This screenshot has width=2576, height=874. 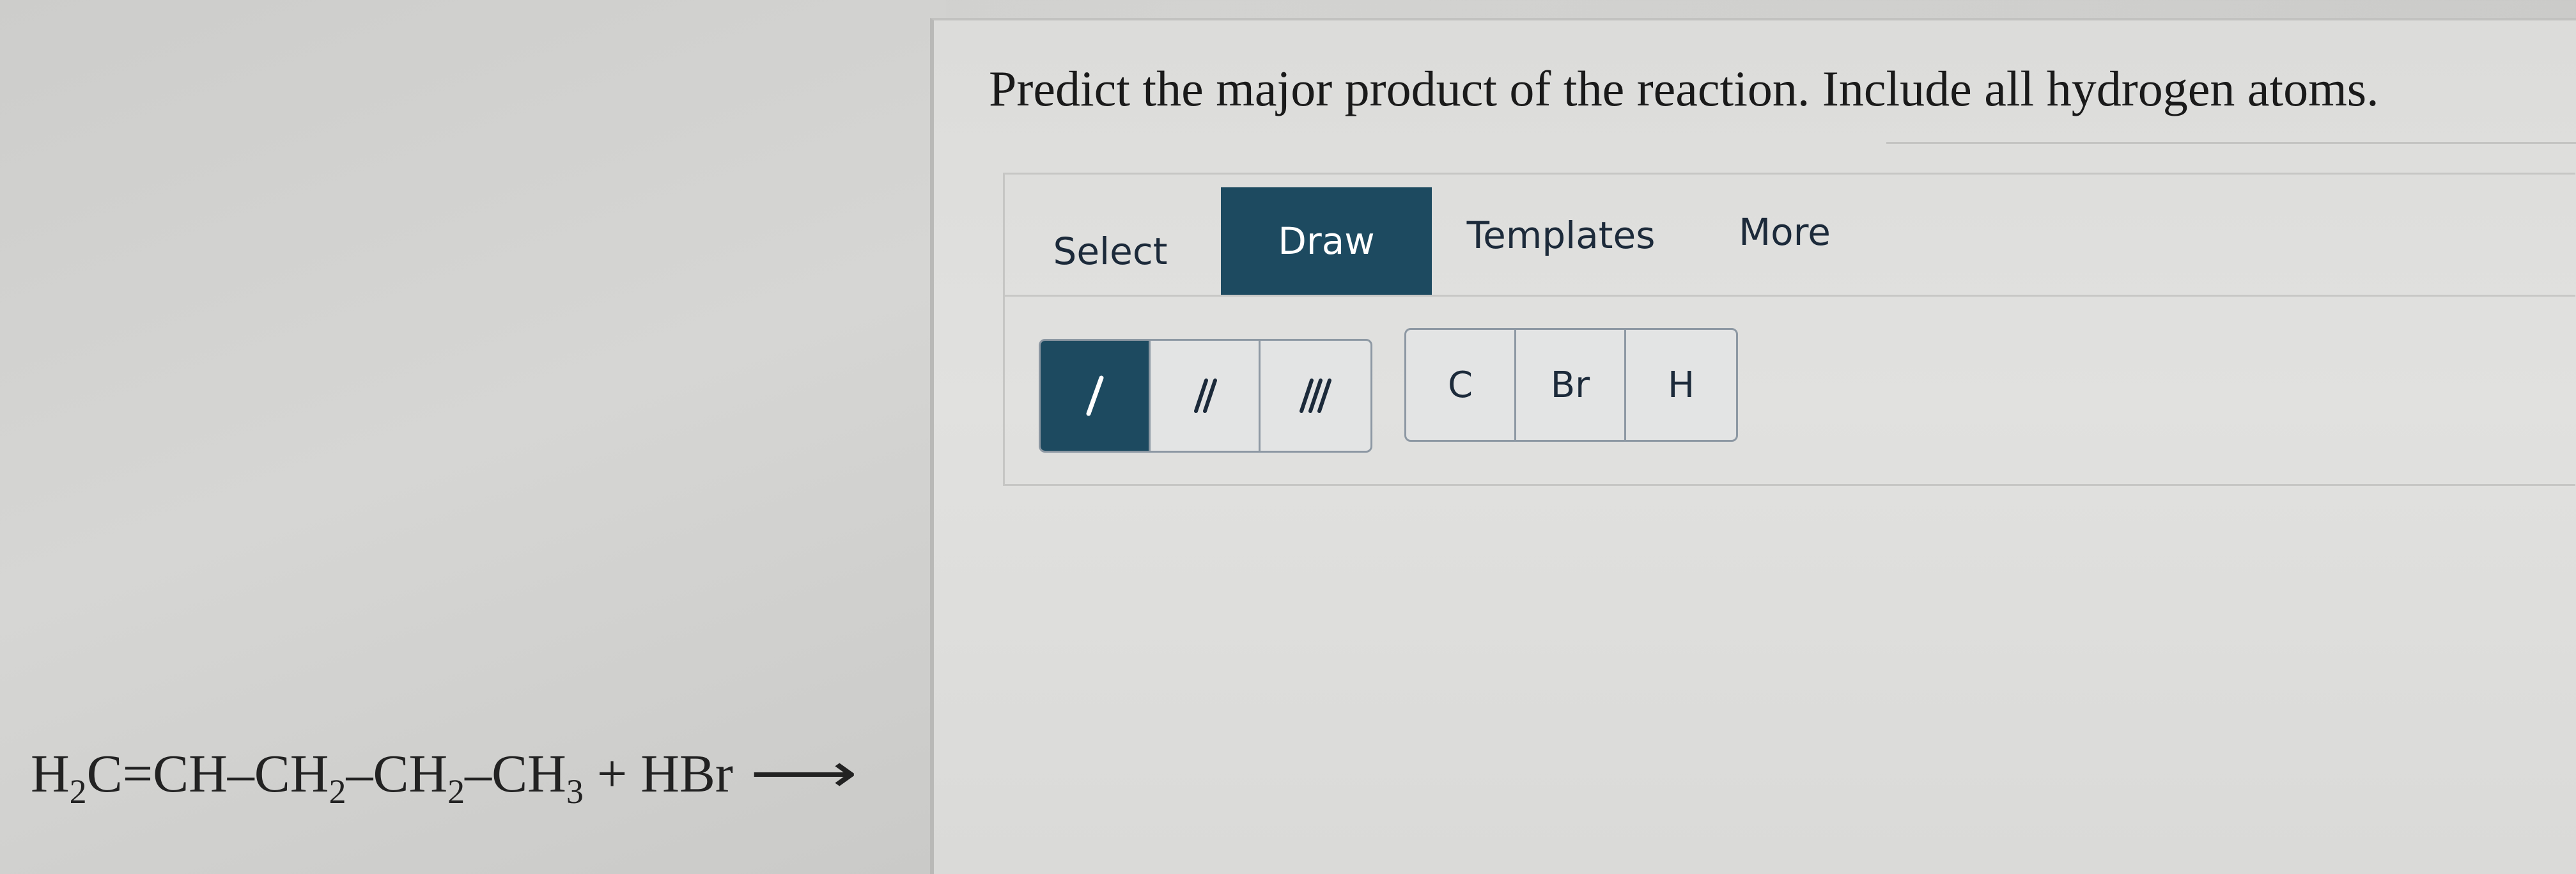 I want to click on tab-templates: Templates, so click(x=1561, y=235).